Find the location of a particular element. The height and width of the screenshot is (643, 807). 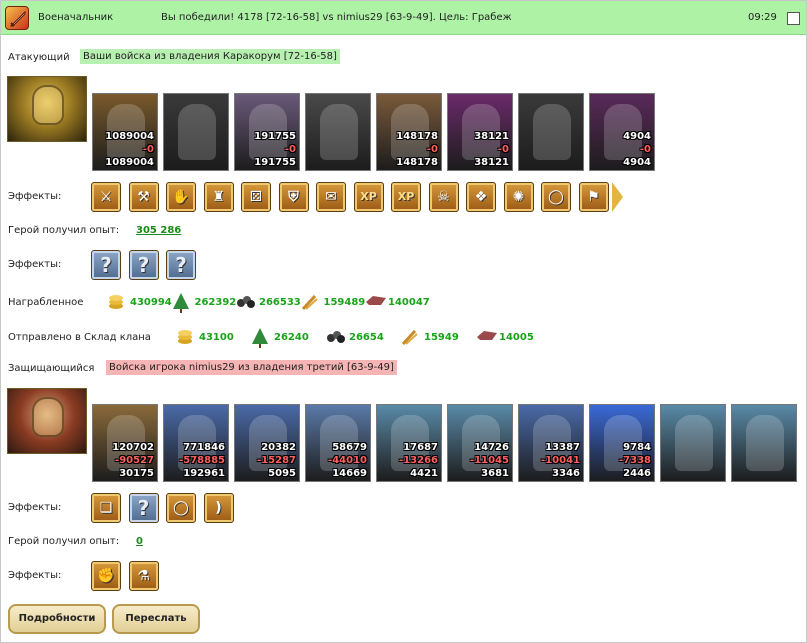

defender-effects2-label: Эффекты: is located at coordinates (35, 575).